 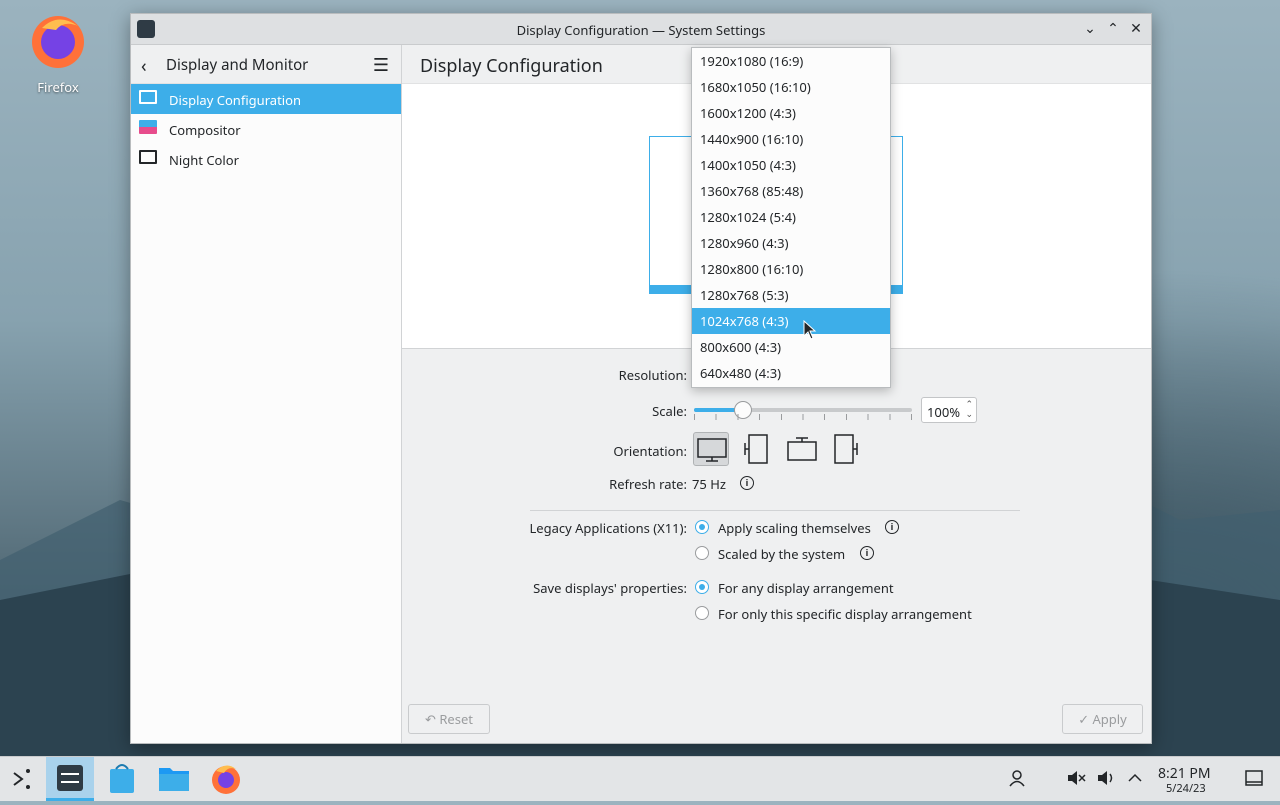 I want to click on taskbar-firefox, so click(x=226, y=779).